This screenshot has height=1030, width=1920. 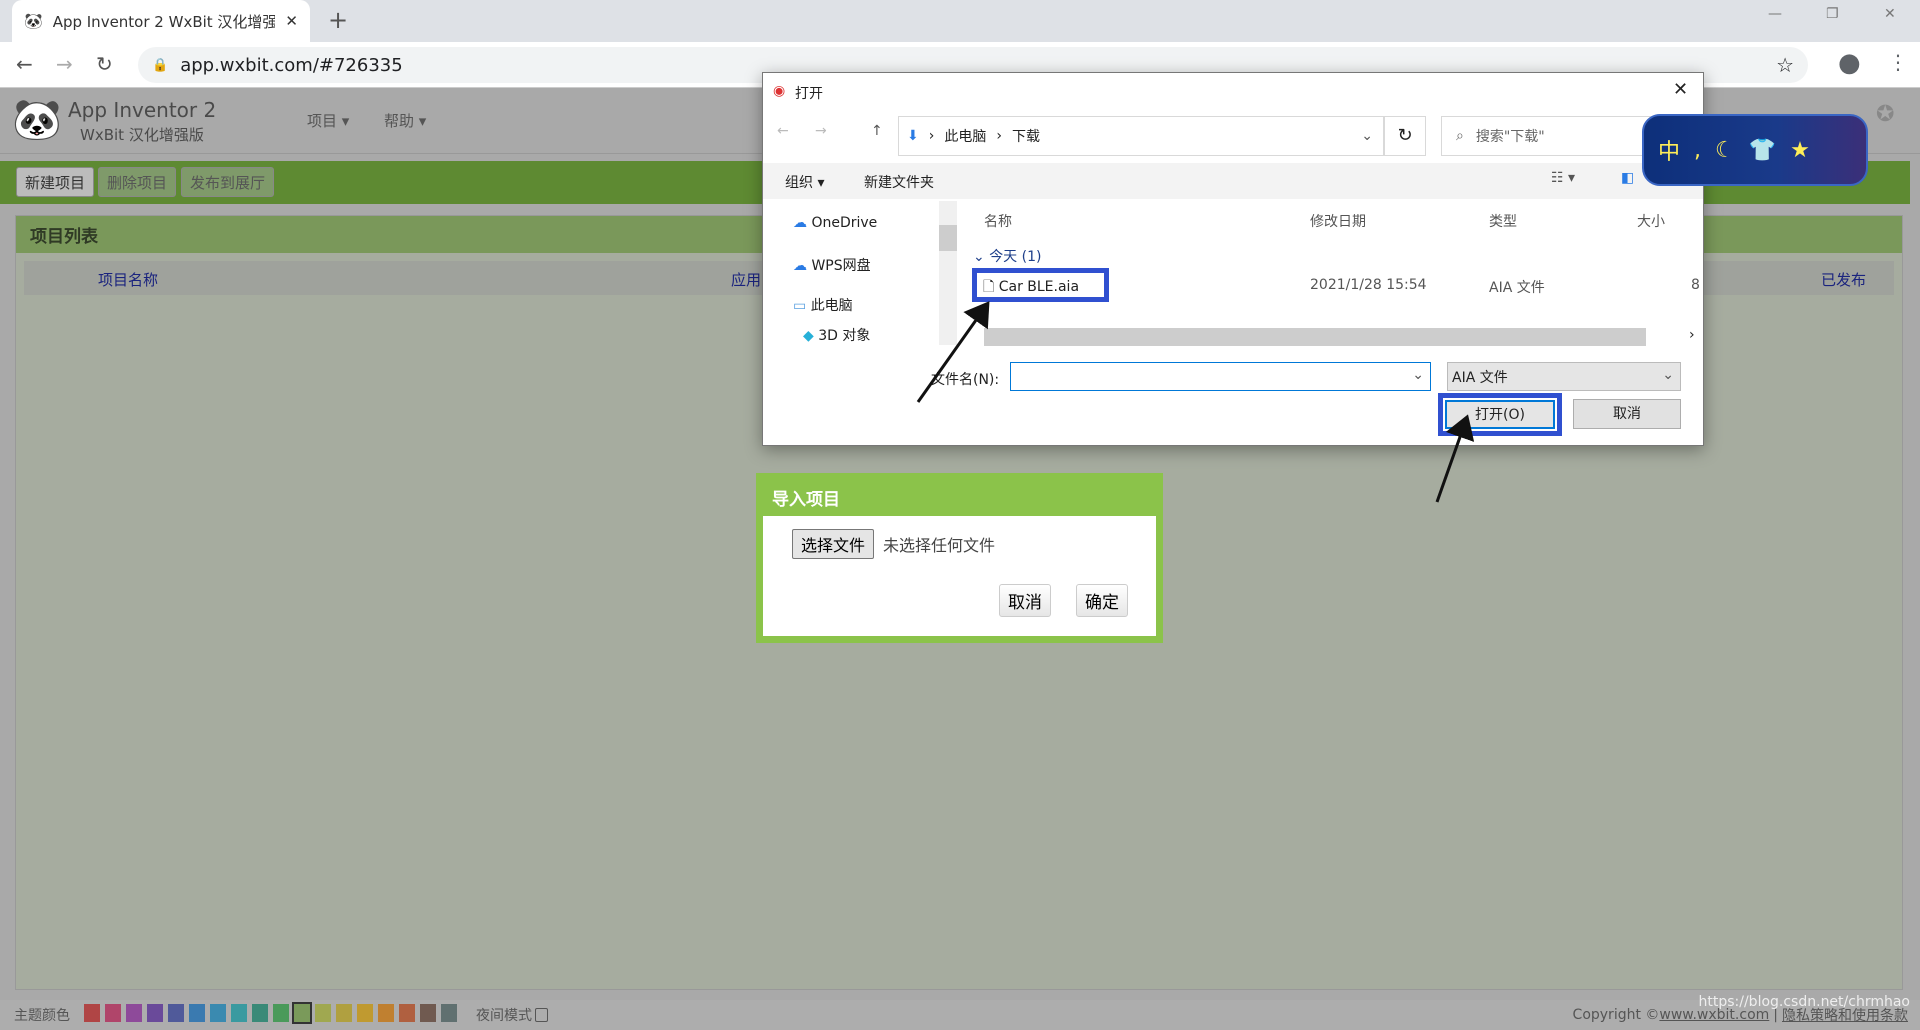 I want to click on arrow-to-file, so click(x=953, y=352).